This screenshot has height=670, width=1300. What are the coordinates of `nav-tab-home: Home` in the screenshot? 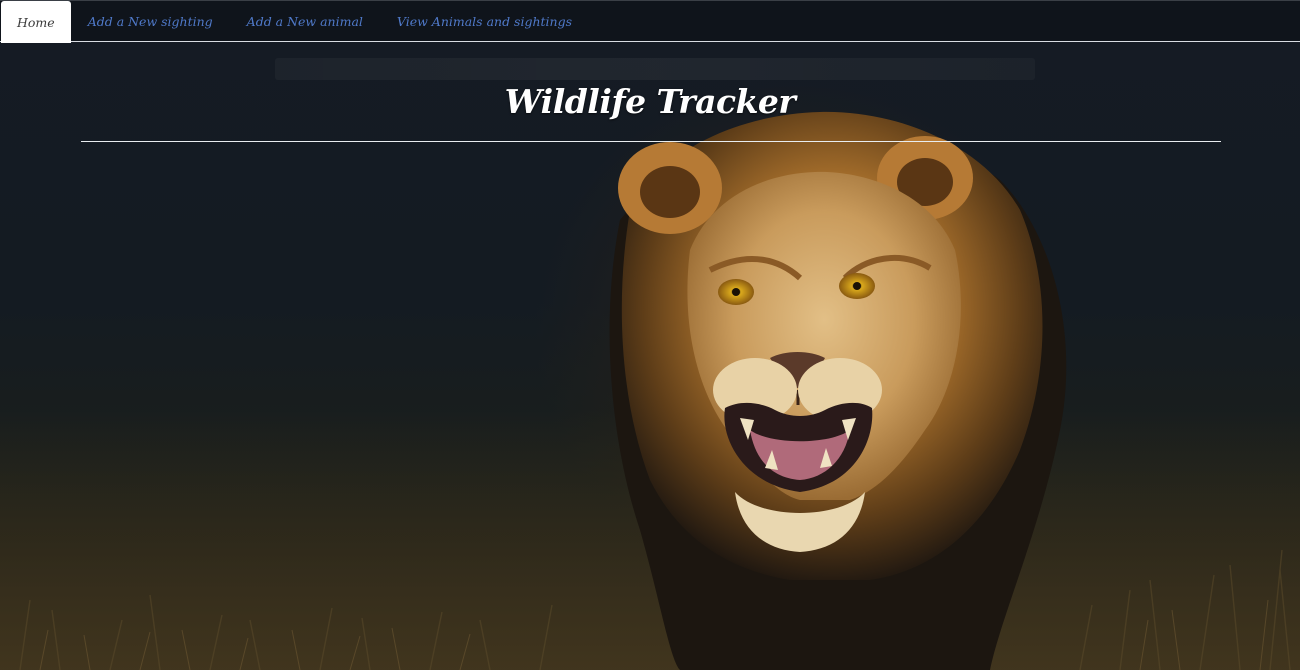 It's located at (36, 22).